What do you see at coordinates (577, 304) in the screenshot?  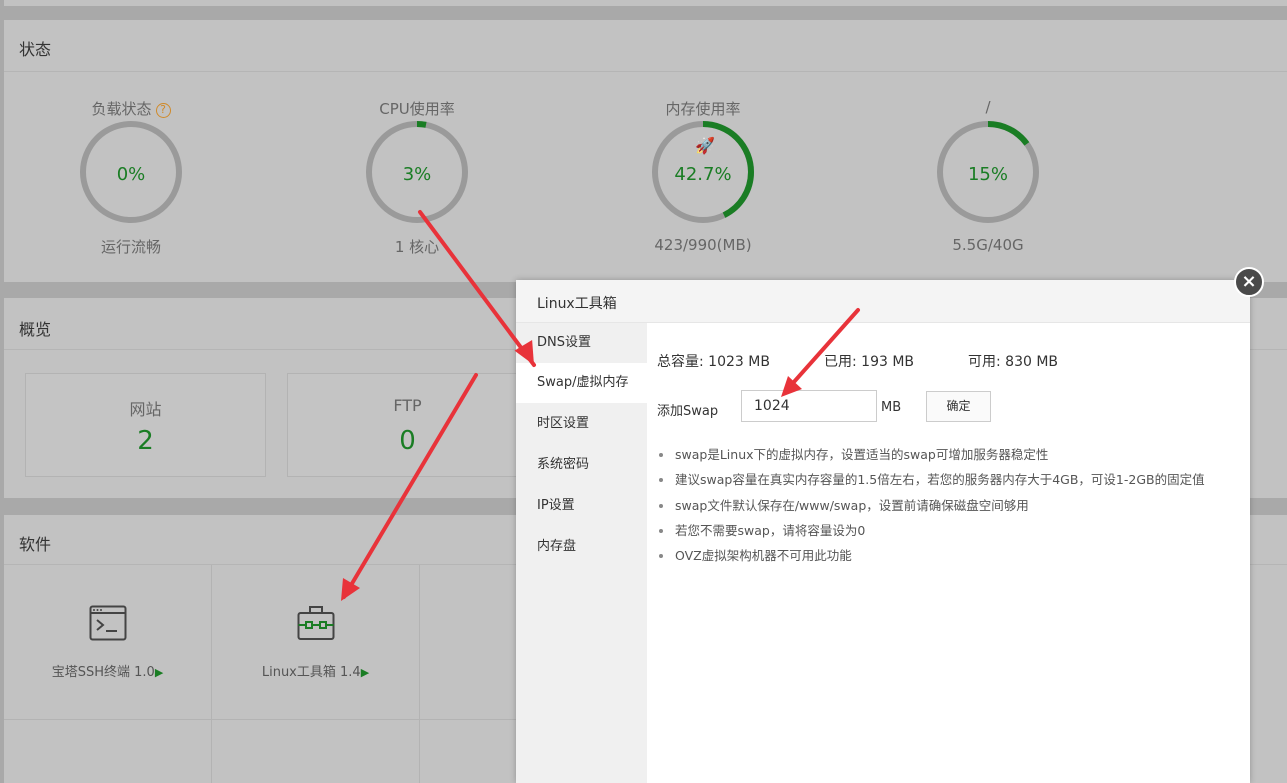 I see `dialog-title: Linux工具箱` at bounding box center [577, 304].